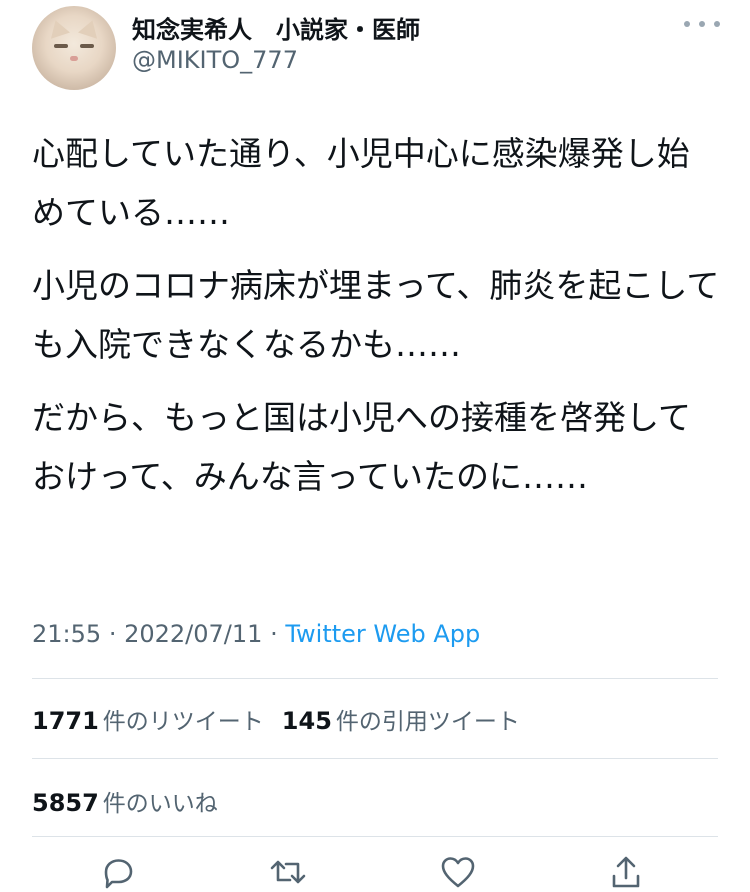 Image resolution: width=750 pixels, height=892 pixels. I want to click on avatar-nose, so click(74, 58).